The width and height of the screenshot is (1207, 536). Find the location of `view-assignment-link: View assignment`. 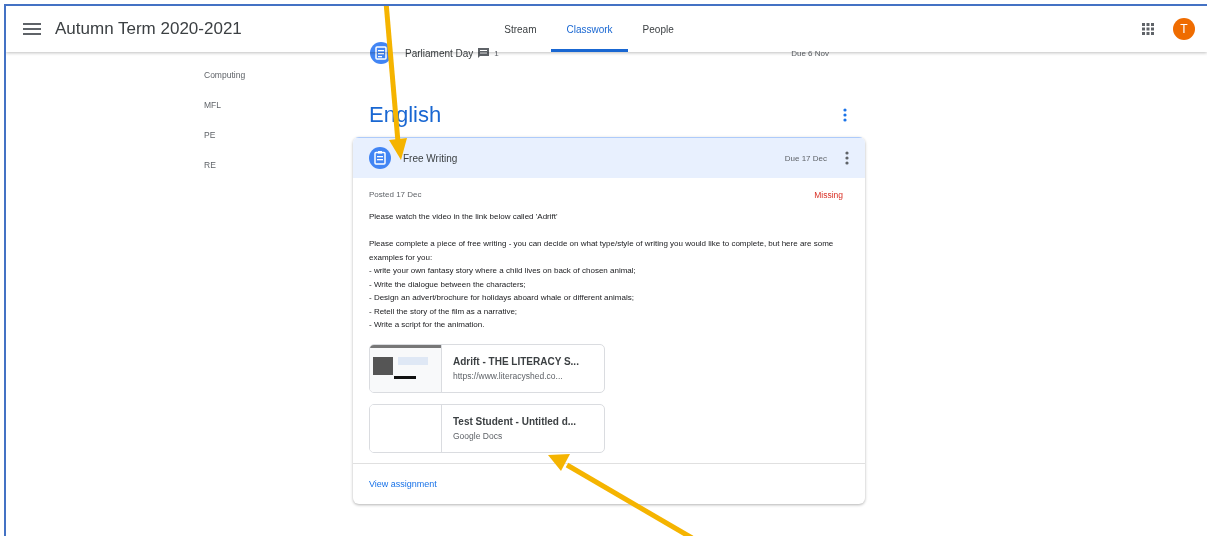

view-assignment-link: View assignment is located at coordinates (403, 483).